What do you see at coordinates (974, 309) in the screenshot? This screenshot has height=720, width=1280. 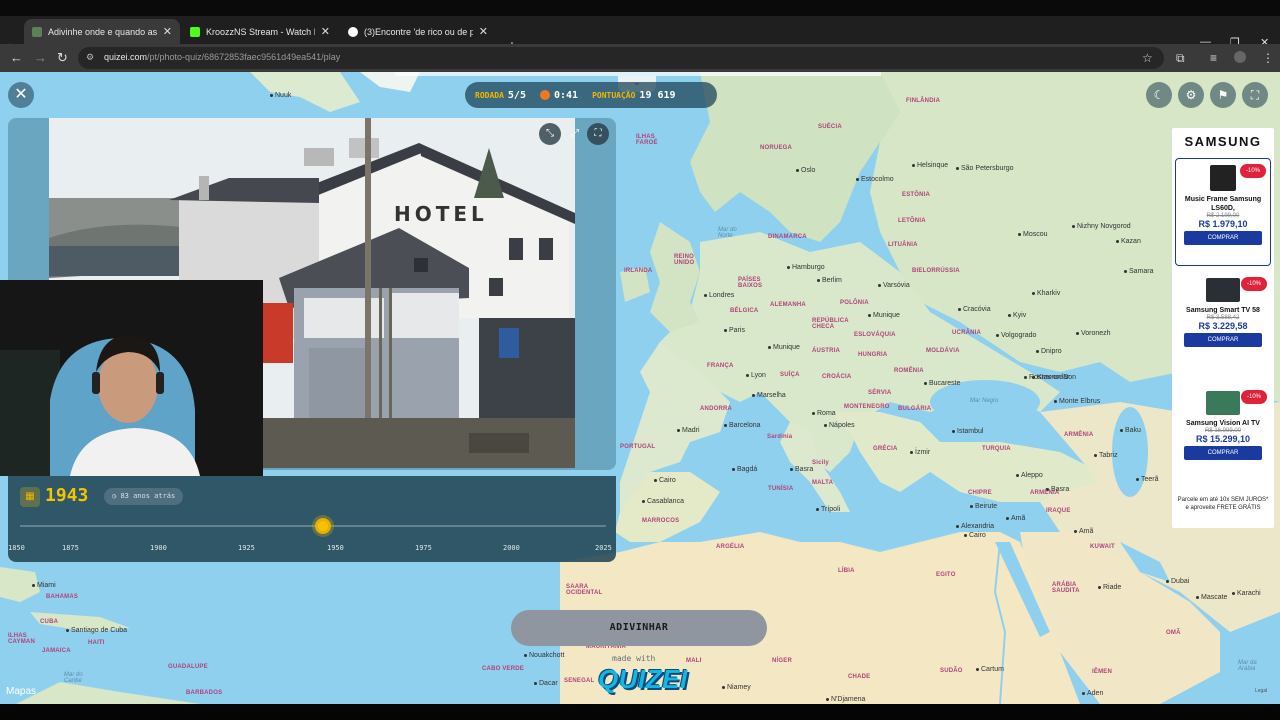 I see `map-city-label: Cracóvia` at bounding box center [974, 309].